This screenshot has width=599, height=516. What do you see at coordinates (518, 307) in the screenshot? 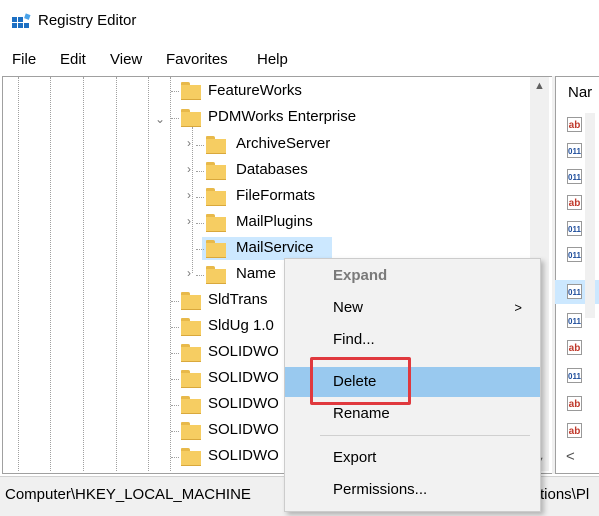
I see `submenu-arrow-icon: >` at bounding box center [518, 307].